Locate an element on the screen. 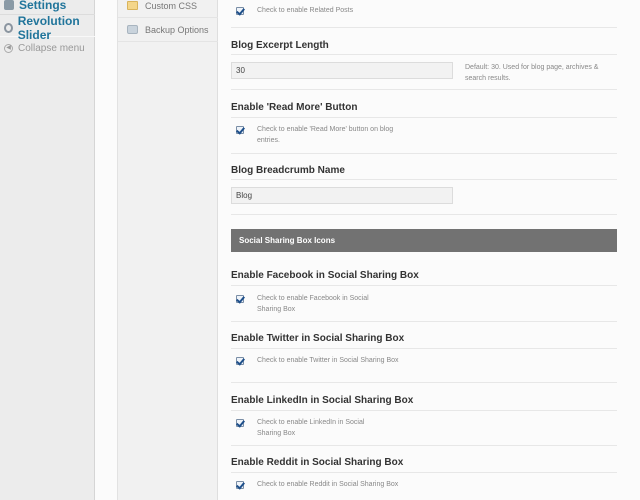 The width and height of the screenshot is (640, 500). facebook-title: Enable Facebook in Social Sharing Box is located at coordinates (325, 275).